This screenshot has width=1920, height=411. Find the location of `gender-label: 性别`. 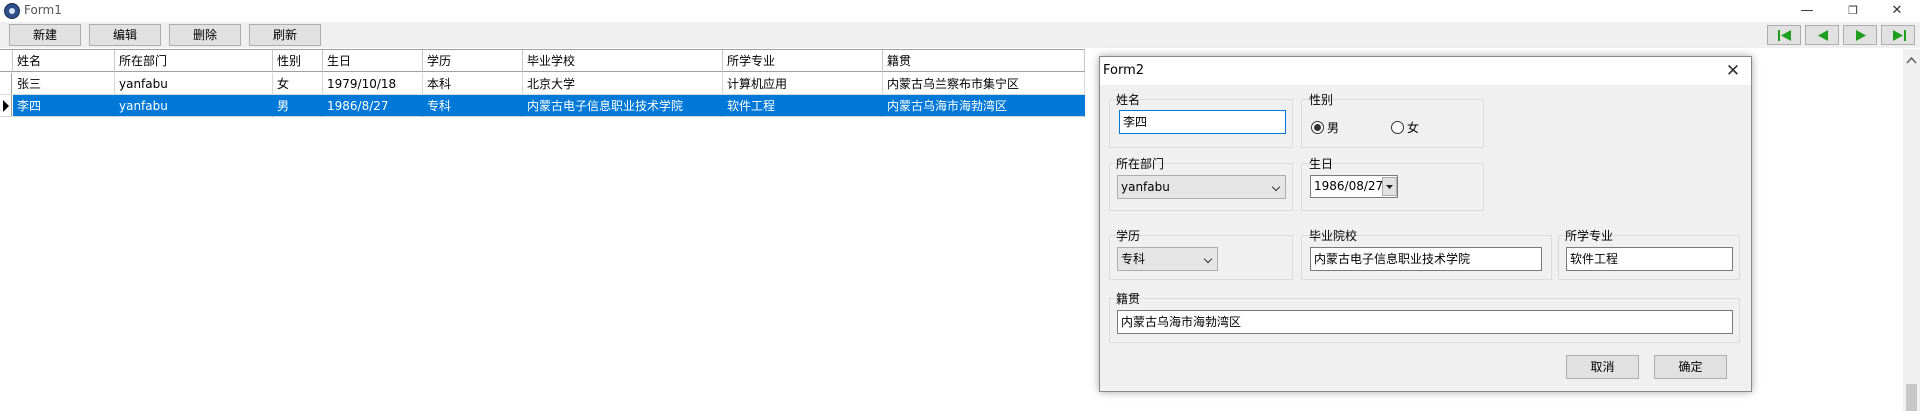

gender-label: 性别 is located at coordinates (1321, 100).